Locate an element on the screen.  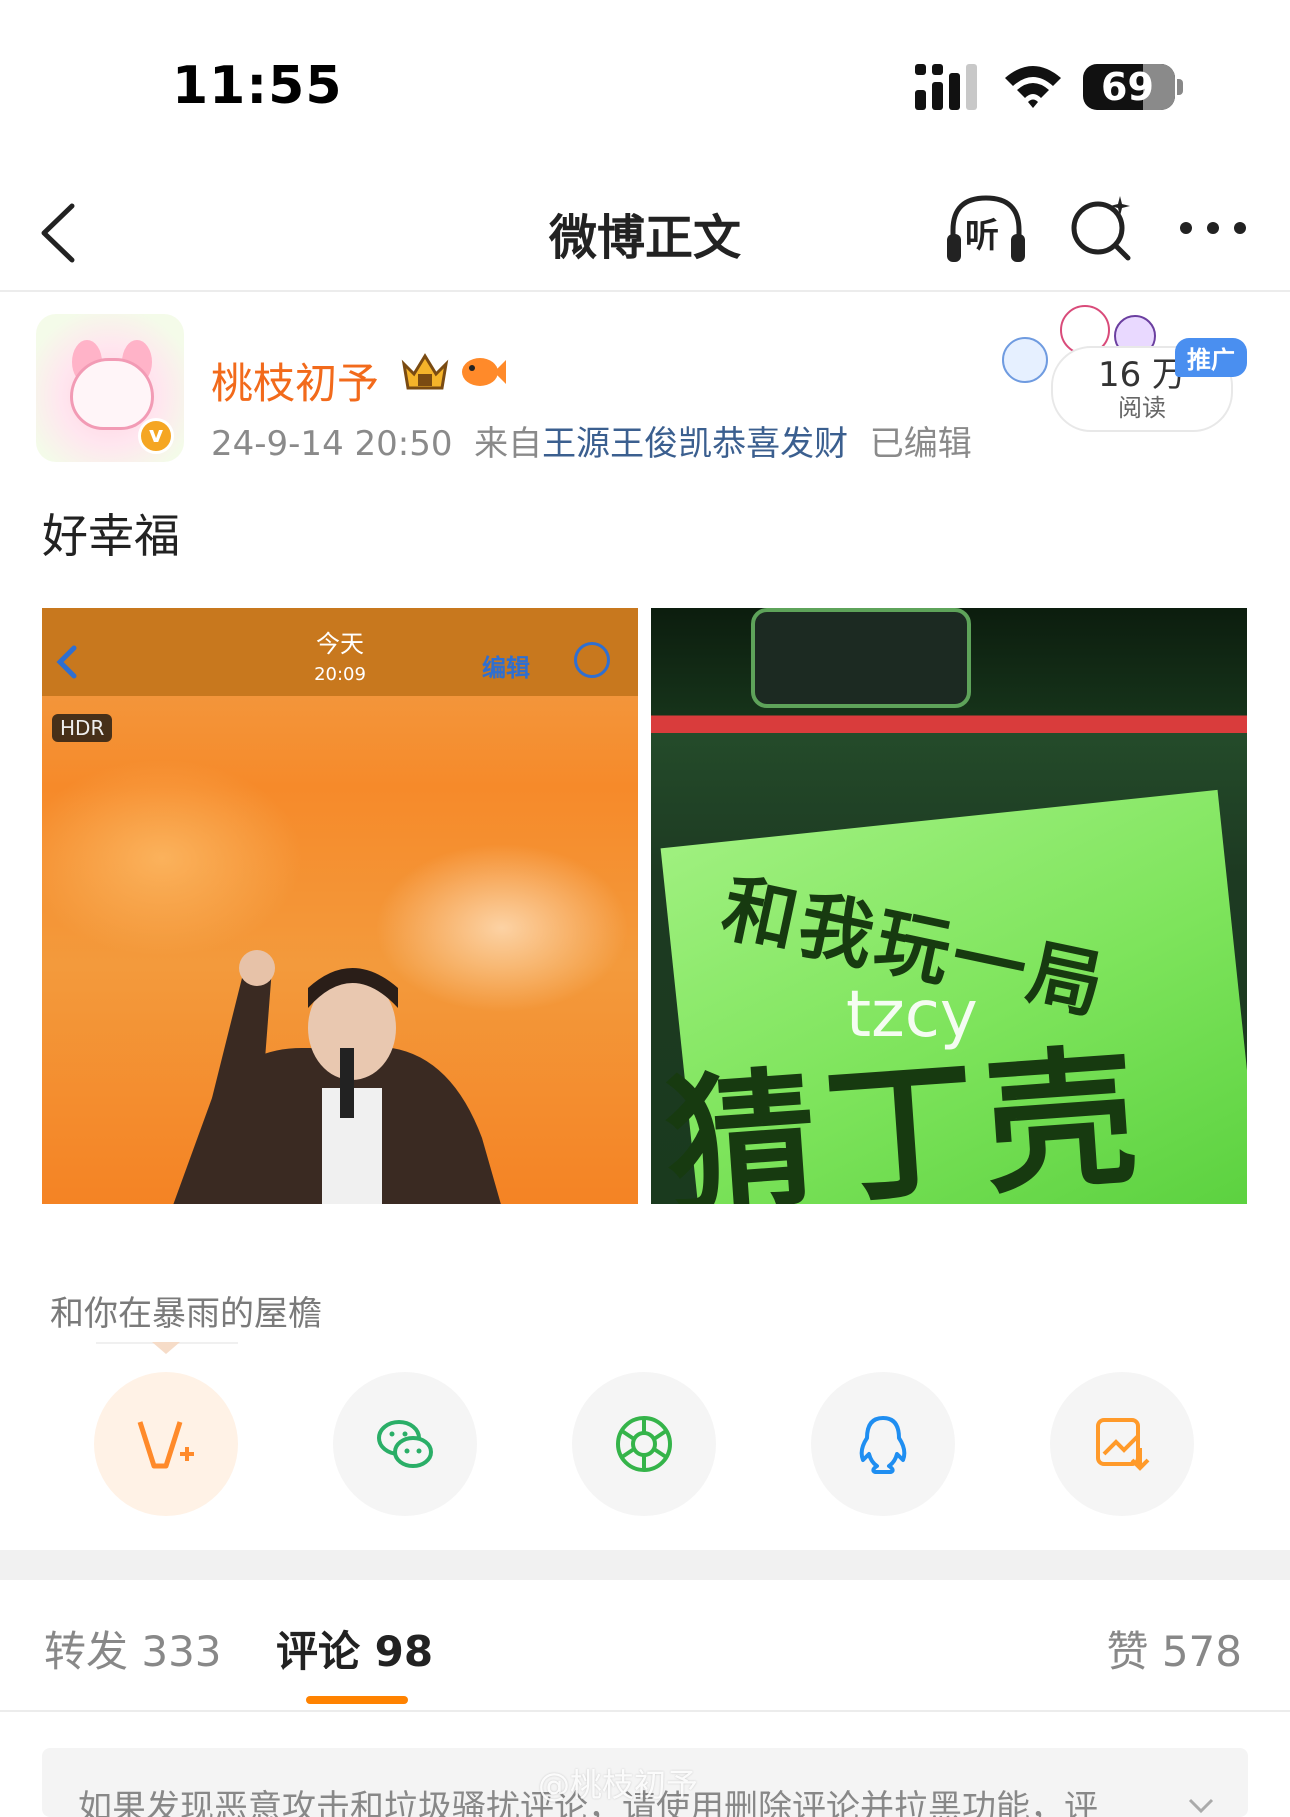
section-divider is located at coordinates (645, 1565).